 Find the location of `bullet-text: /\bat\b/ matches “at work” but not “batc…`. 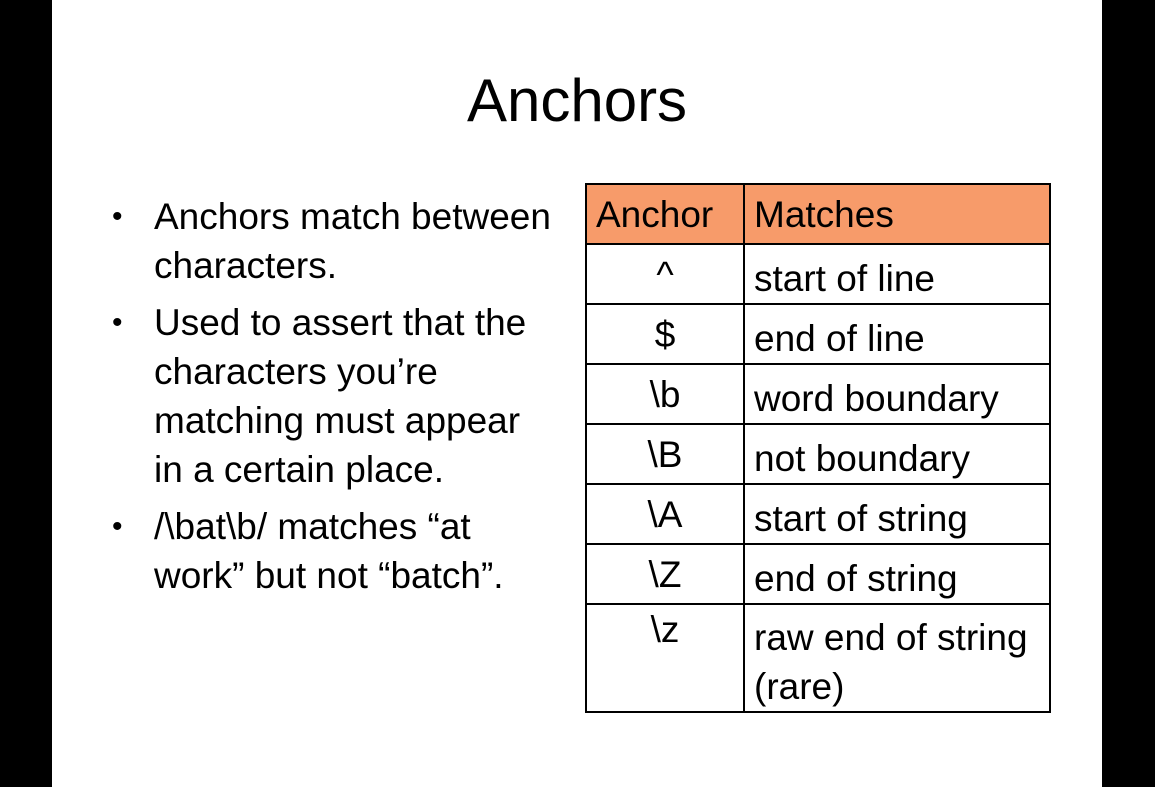

bullet-text: /\bat\b/ matches “at work” but not “batc… is located at coordinates (329, 551).